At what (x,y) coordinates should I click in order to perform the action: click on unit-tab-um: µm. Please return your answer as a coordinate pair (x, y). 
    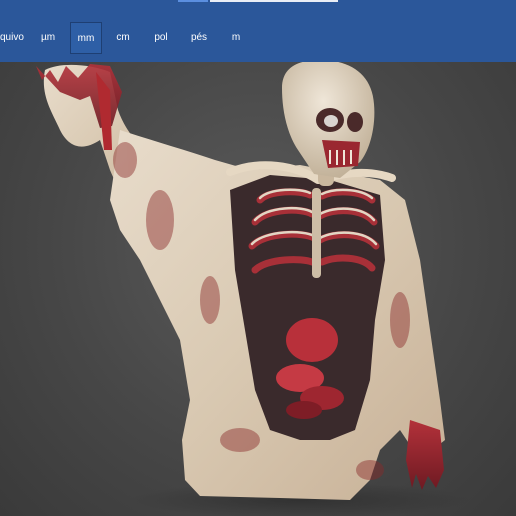
    Looking at the image, I should click on (48, 38).